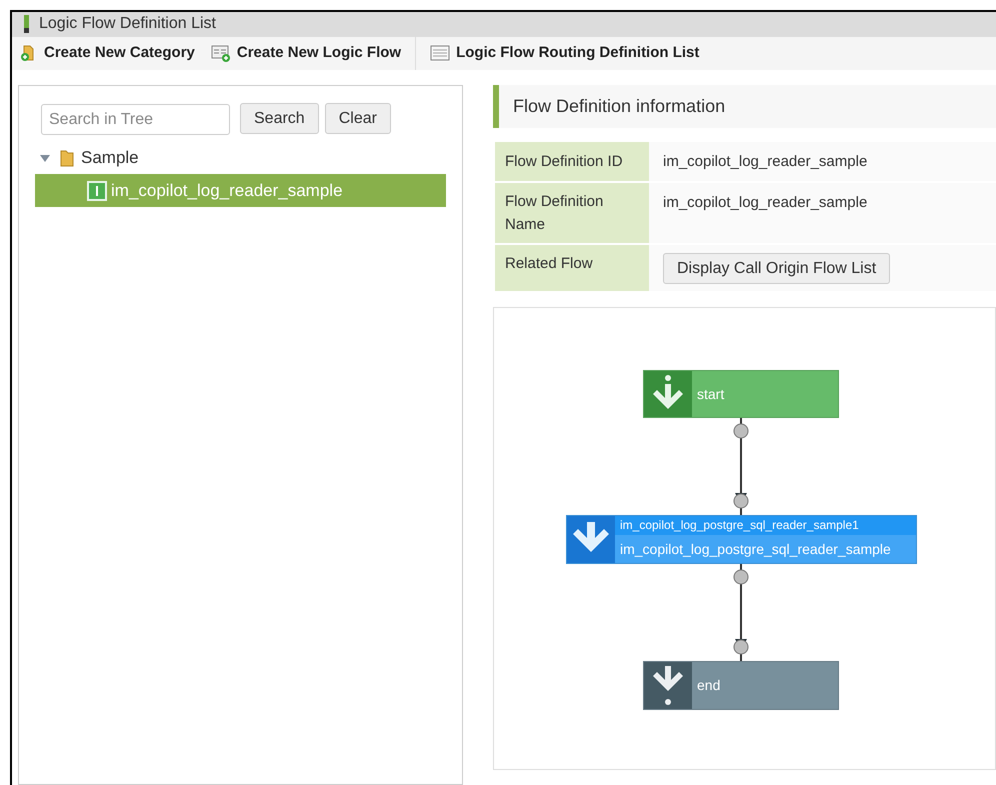  Describe the element at coordinates (107, 53) in the screenshot. I see `toolbar-button: Create New Category` at that location.